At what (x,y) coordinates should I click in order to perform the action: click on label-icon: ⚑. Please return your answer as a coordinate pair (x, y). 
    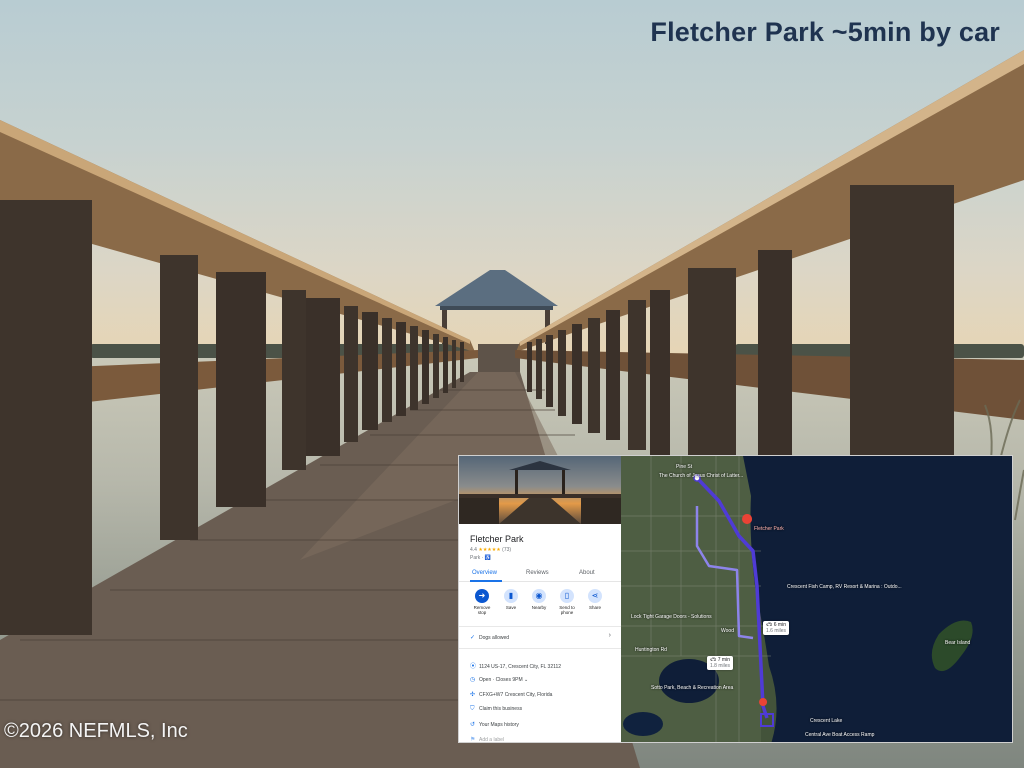
    Looking at the image, I should click on (473, 740).